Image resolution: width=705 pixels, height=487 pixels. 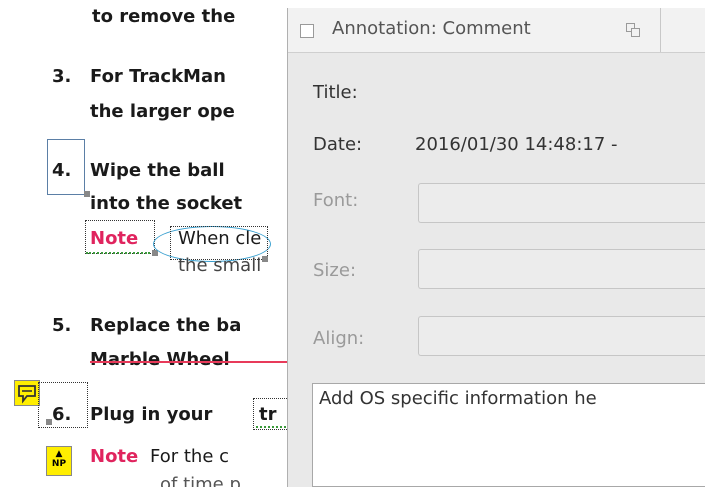 What do you see at coordinates (59, 454) in the screenshot?
I see `up-triangle-icon: ▲` at bounding box center [59, 454].